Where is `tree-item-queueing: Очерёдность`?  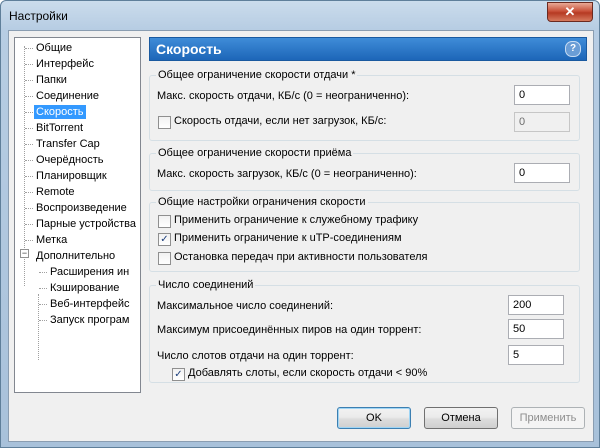 tree-item-queueing: Очерёдность is located at coordinates (70, 160).